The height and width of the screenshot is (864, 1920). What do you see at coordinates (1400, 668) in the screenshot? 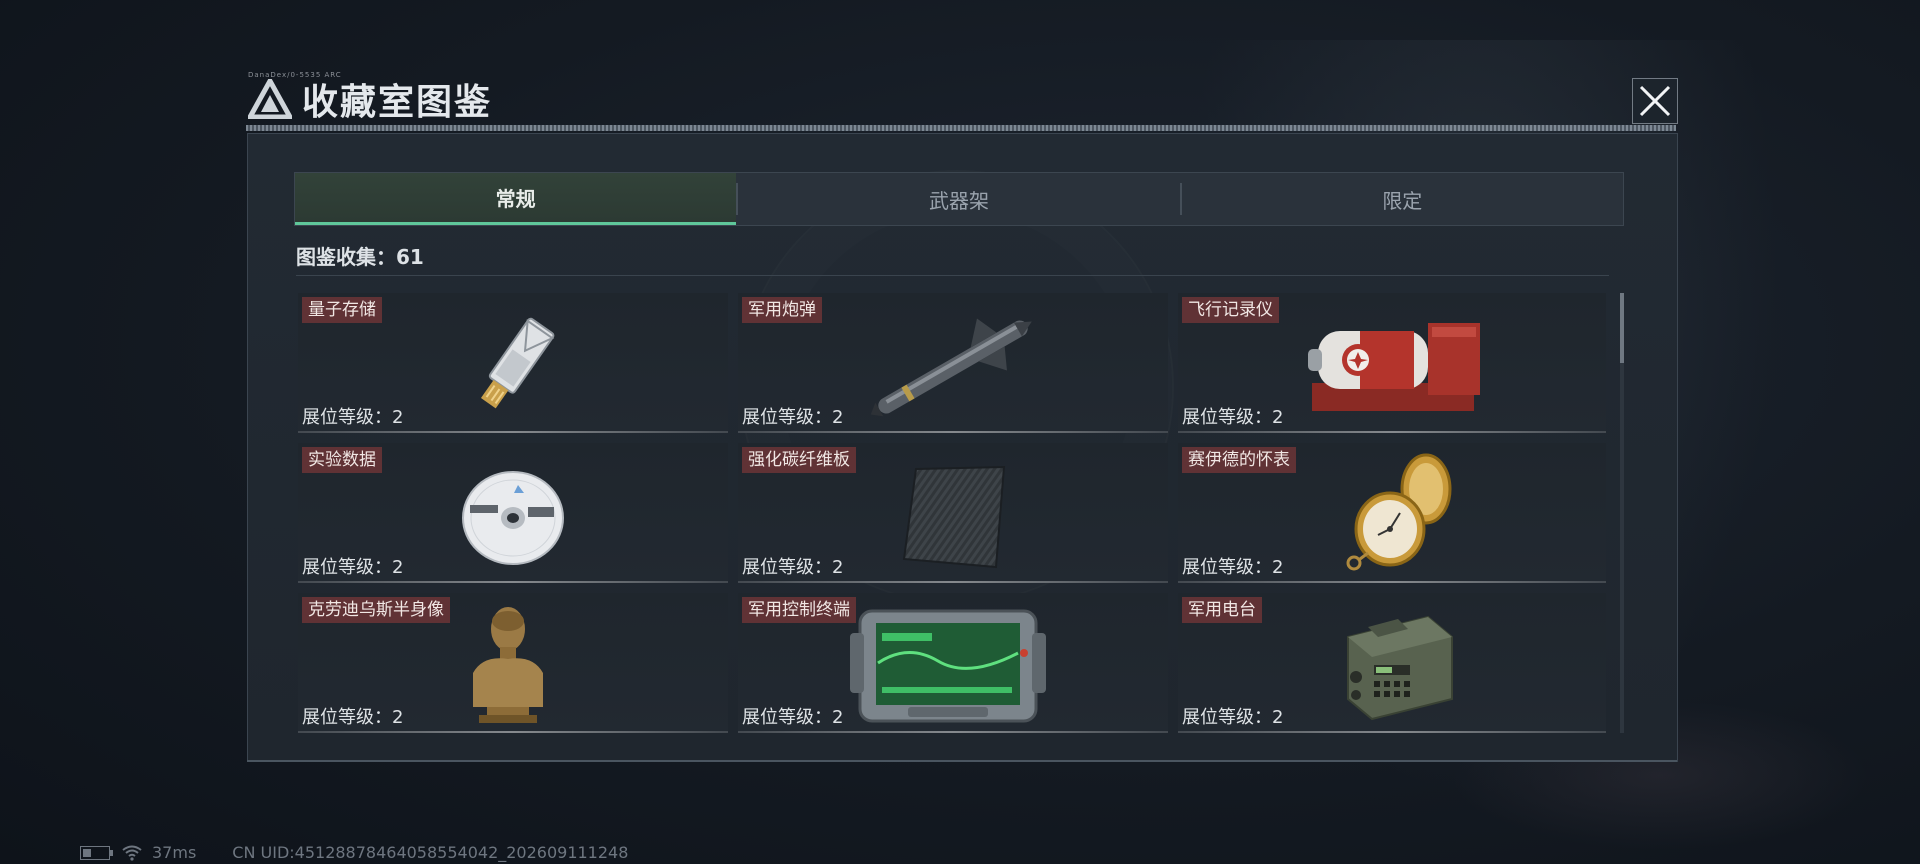
I see `radio-icon` at bounding box center [1400, 668].